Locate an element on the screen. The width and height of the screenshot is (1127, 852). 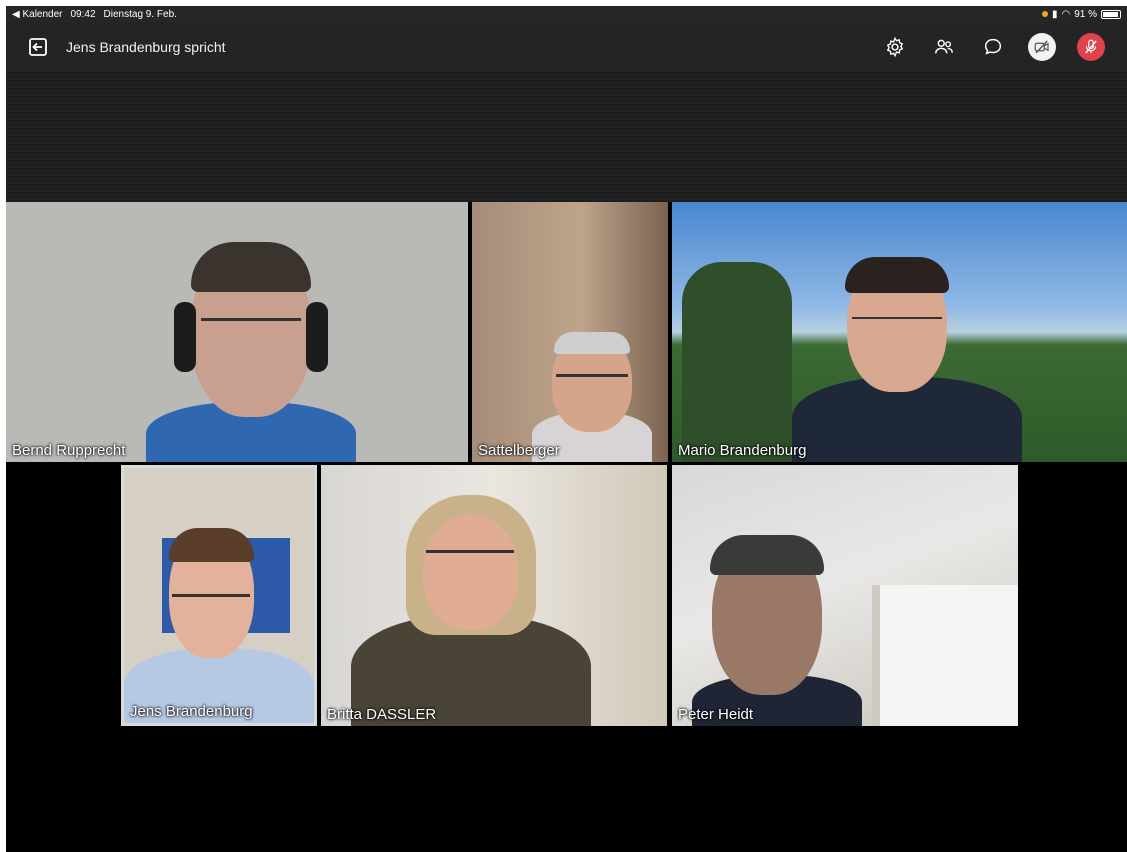
call-toolbar: Jens Brandenburg spricht is located at coordinates (566, 47).